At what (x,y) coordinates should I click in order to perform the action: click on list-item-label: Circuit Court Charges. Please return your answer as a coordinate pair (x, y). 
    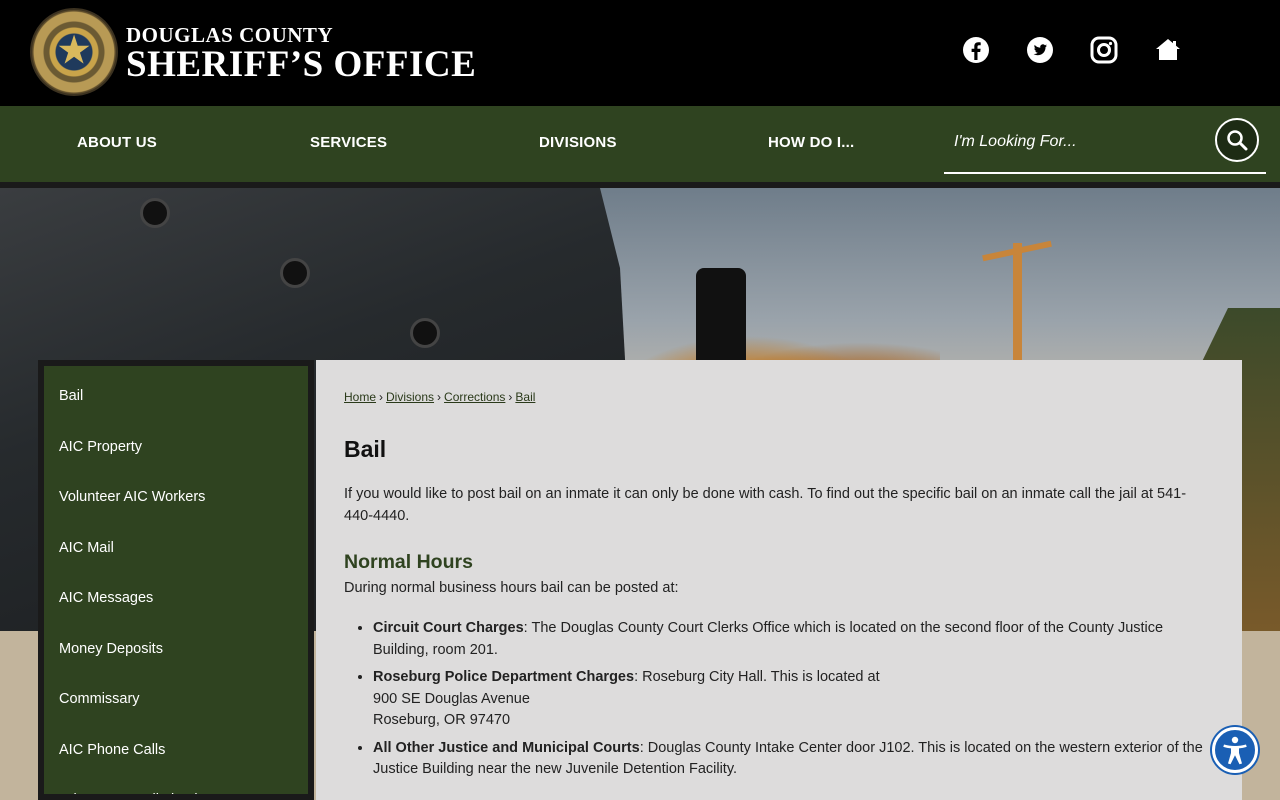
    Looking at the image, I should click on (448, 628).